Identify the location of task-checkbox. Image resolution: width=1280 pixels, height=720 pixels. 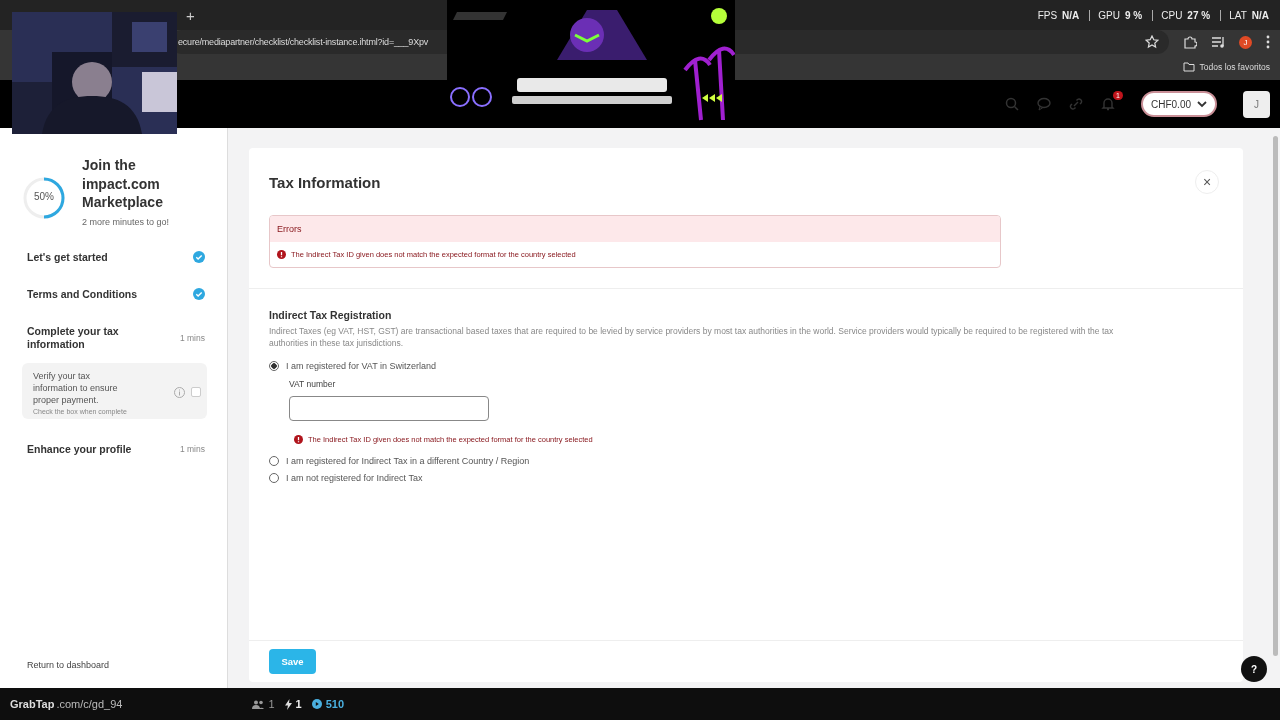
(196, 392).